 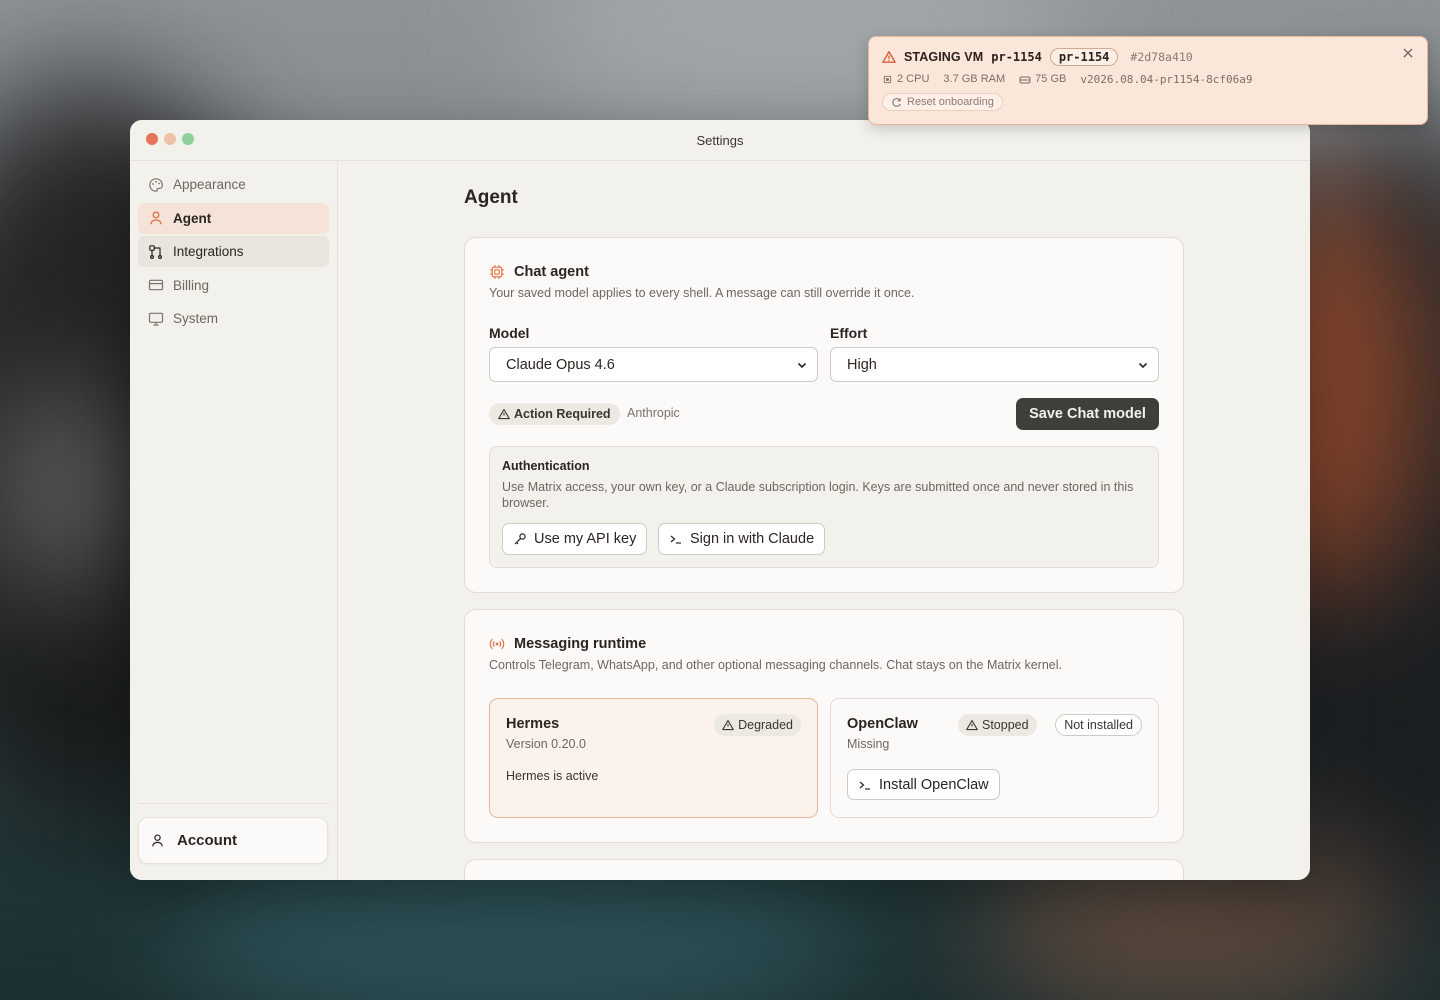 What do you see at coordinates (934, 784) in the screenshot?
I see `install-openclaw-label: Install OpenClaw` at bounding box center [934, 784].